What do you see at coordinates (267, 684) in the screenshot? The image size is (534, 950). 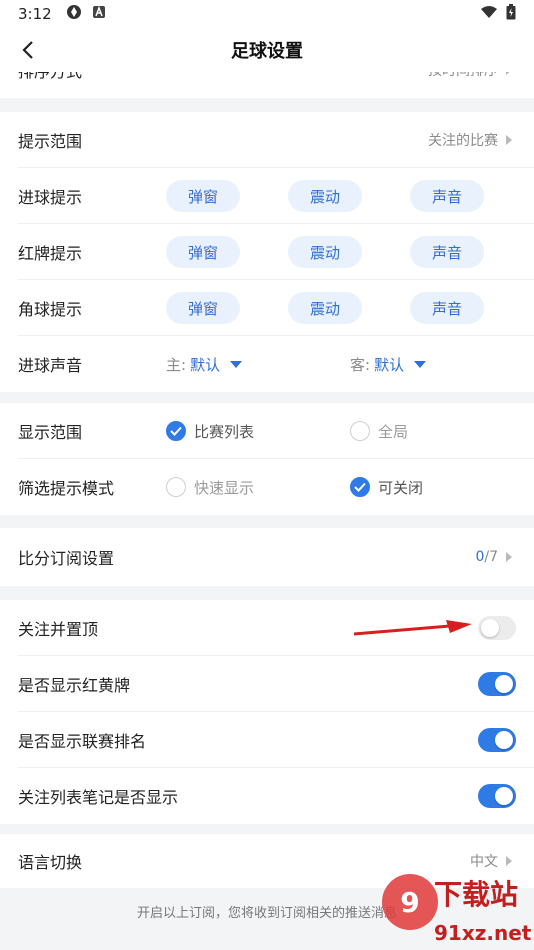 I see `toggle-row: 是否显示红黄牌` at bounding box center [267, 684].